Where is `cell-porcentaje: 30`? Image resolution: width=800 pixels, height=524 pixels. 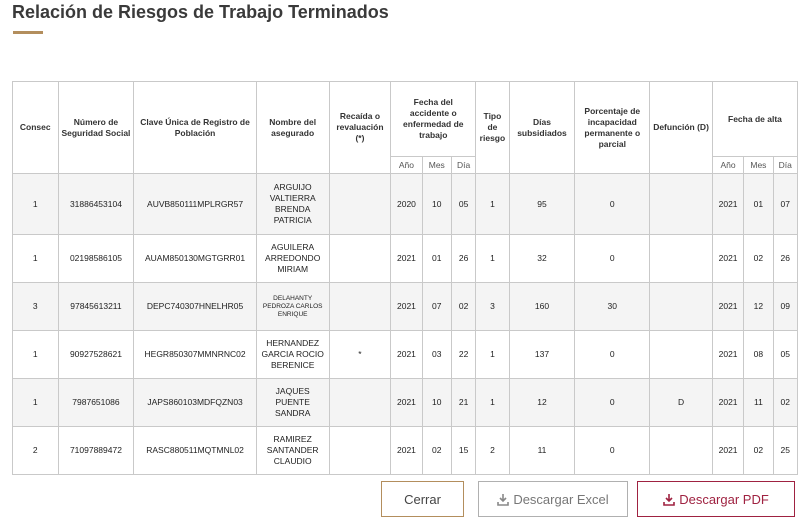 cell-porcentaje: 30 is located at coordinates (612, 306).